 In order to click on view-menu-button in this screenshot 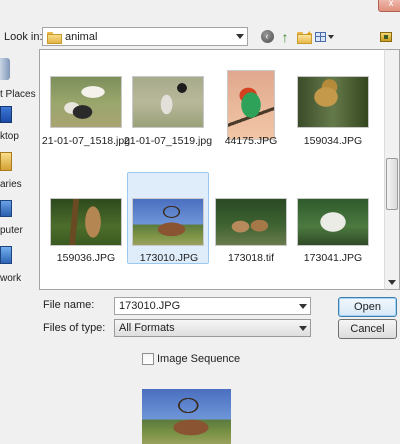, I will do `click(324, 36)`.